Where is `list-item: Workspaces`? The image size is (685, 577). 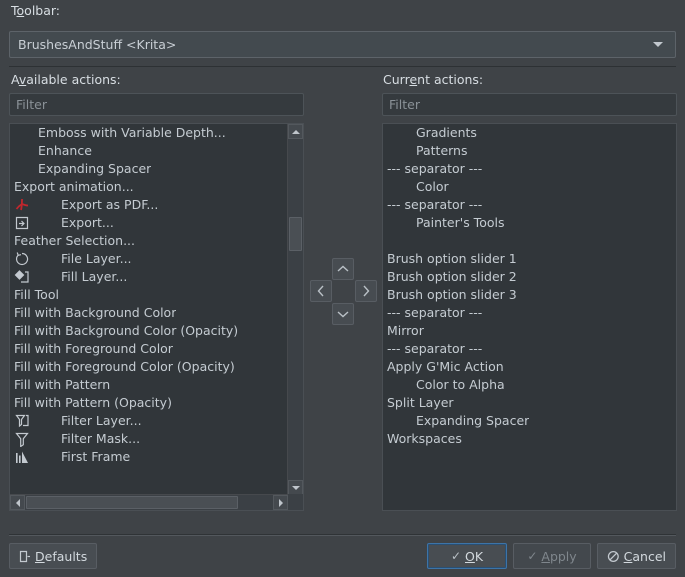
list-item: Workspaces is located at coordinates (529, 439).